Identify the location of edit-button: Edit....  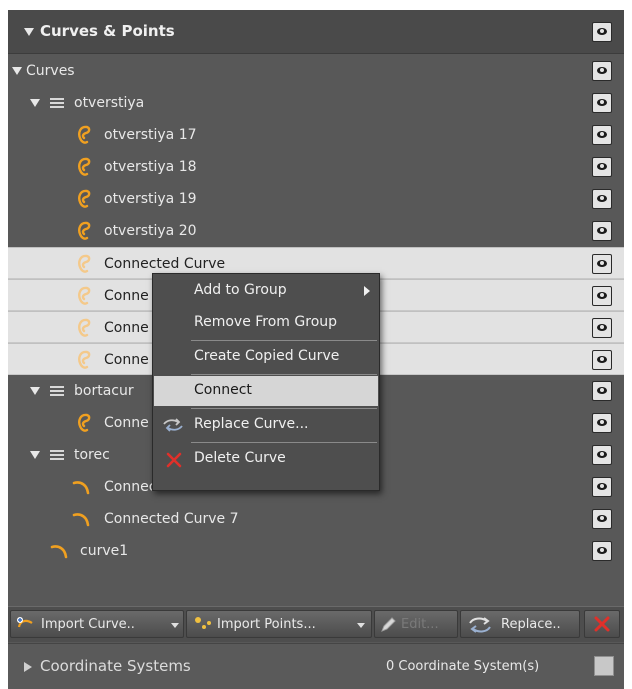
(416, 624).